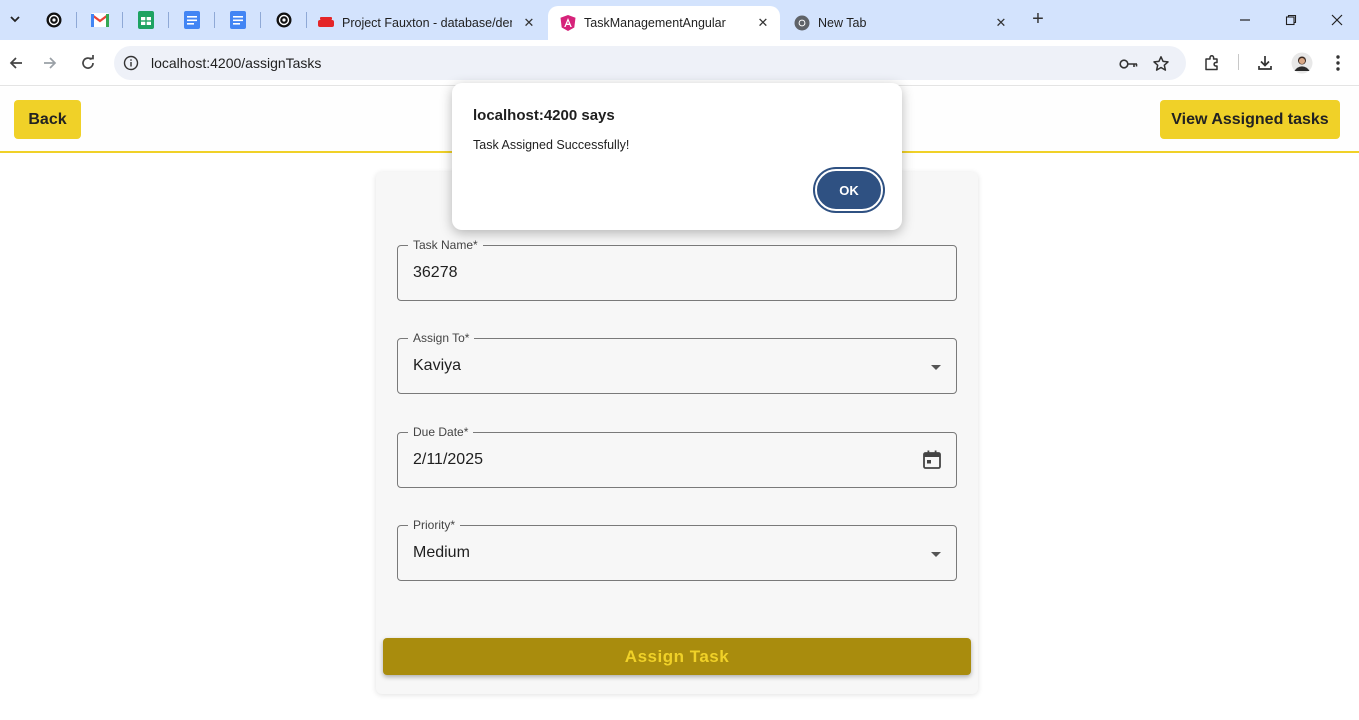 This screenshot has width=1359, height=720. Describe the element at coordinates (842, 23) in the screenshot. I see `tab-title: New Tab` at that location.